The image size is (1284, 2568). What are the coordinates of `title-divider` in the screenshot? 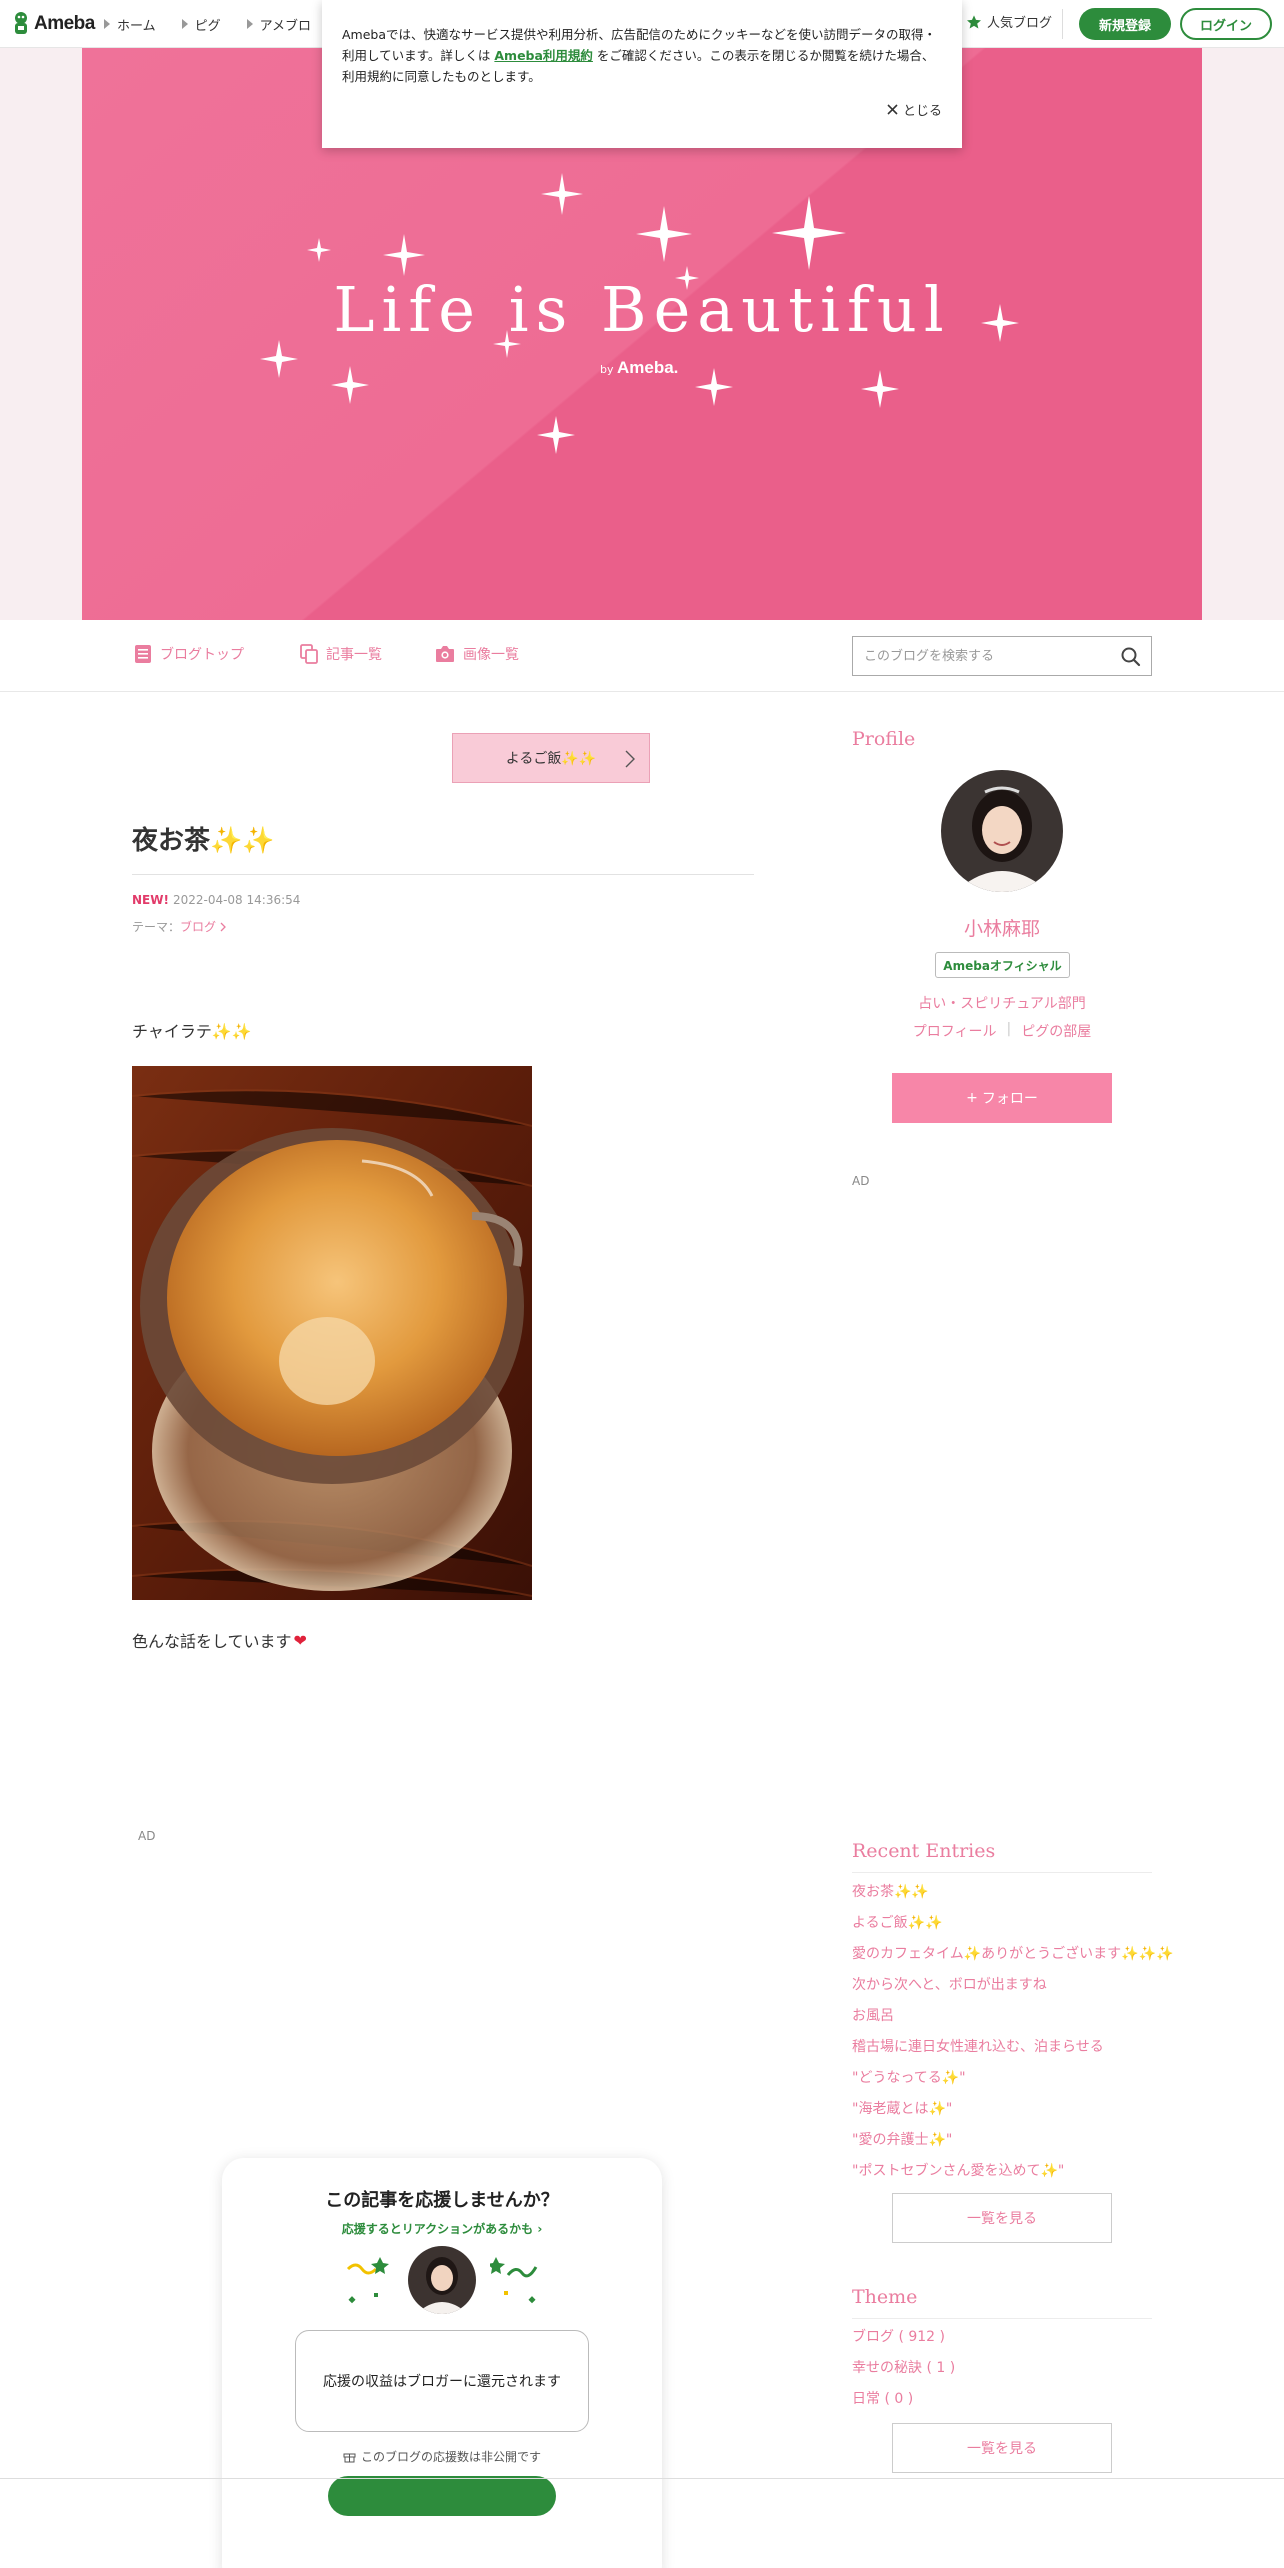 It's located at (443, 874).